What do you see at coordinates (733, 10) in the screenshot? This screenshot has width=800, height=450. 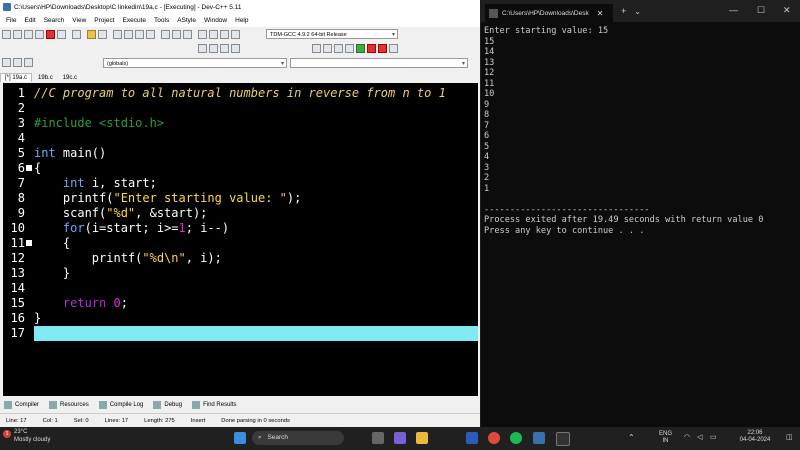 I see `minimize-icon: —` at bounding box center [733, 10].